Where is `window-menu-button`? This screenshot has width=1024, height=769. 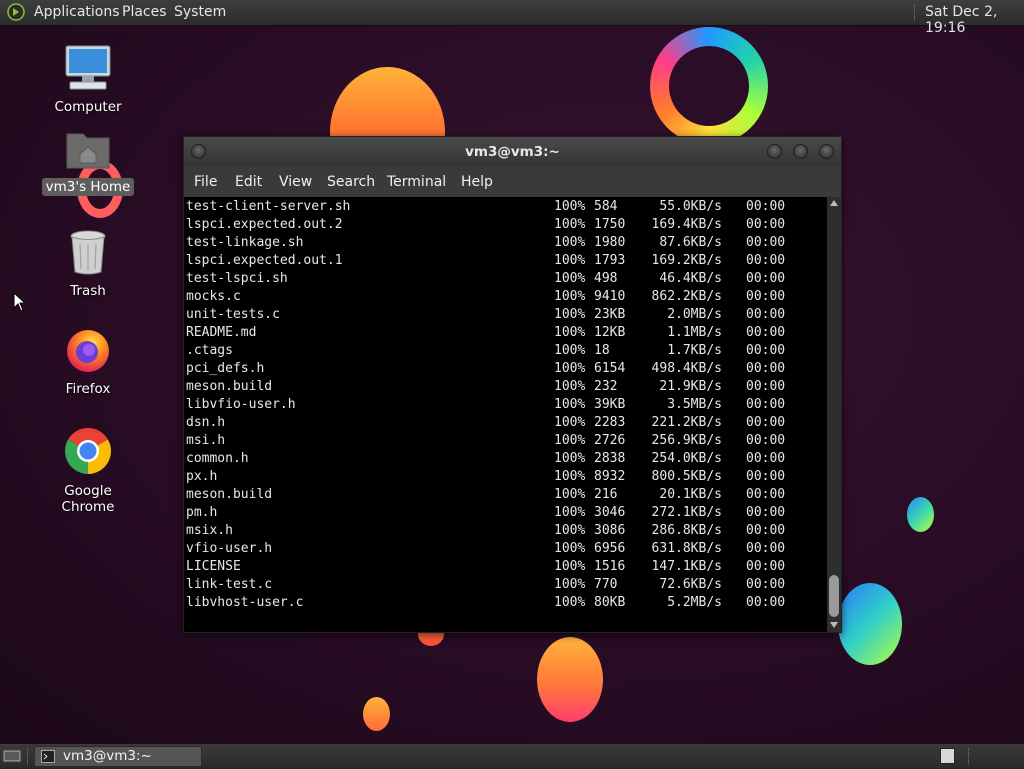 window-menu-button is located at coordinates (198, 151).